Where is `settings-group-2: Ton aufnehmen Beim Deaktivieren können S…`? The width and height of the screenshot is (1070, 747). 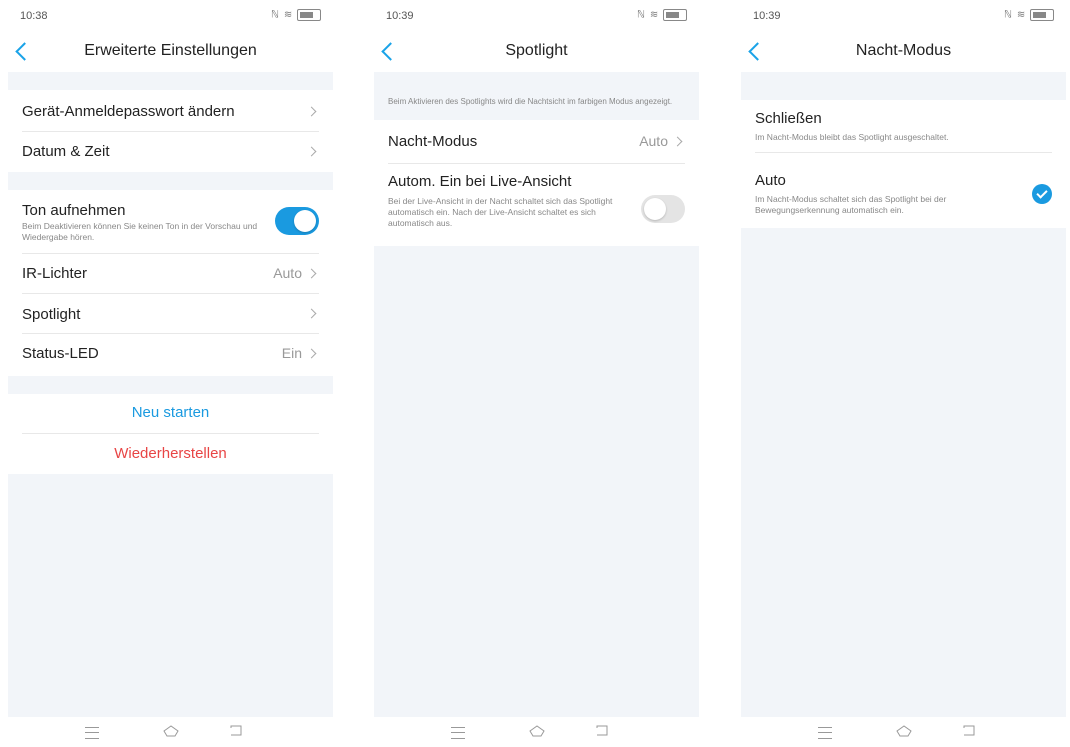
settings-group-2: Ton aufnehmen Beim Deaktivieren können S… is located at coordinates (170, 283).